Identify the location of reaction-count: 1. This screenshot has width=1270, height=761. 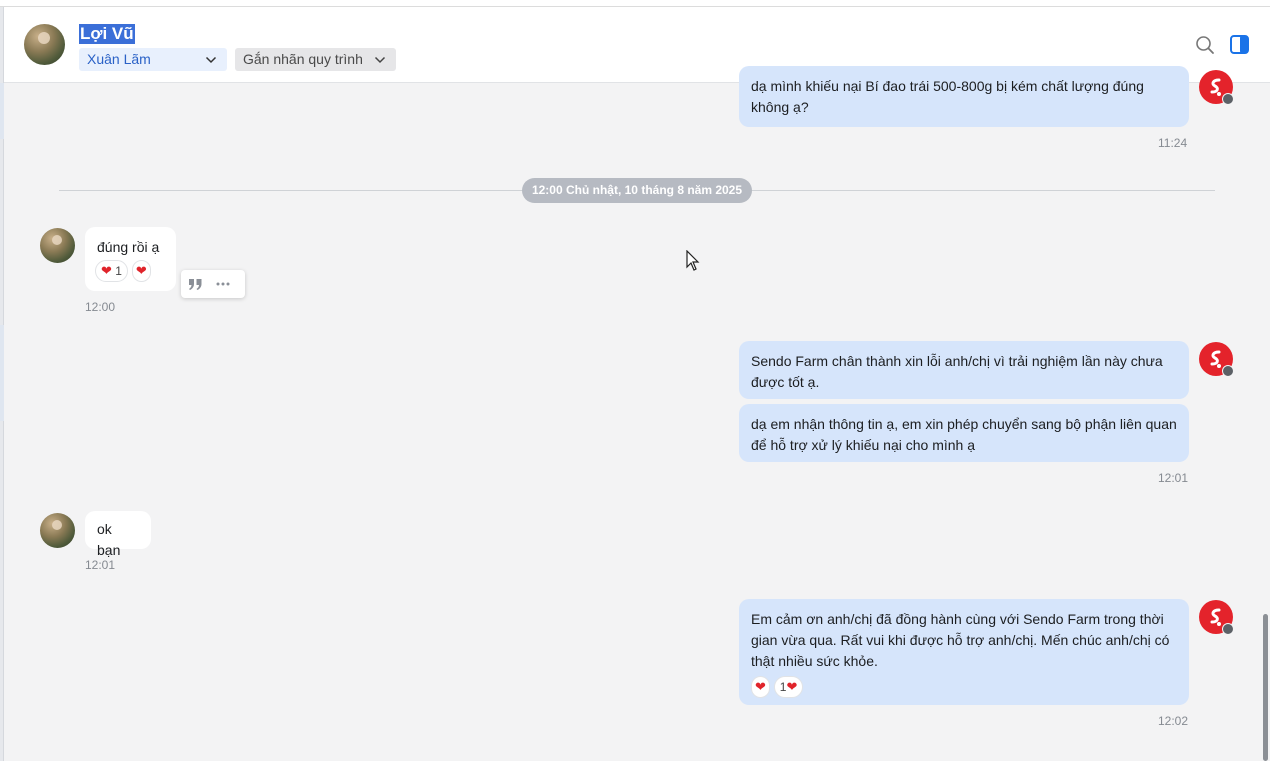
(118, 271).